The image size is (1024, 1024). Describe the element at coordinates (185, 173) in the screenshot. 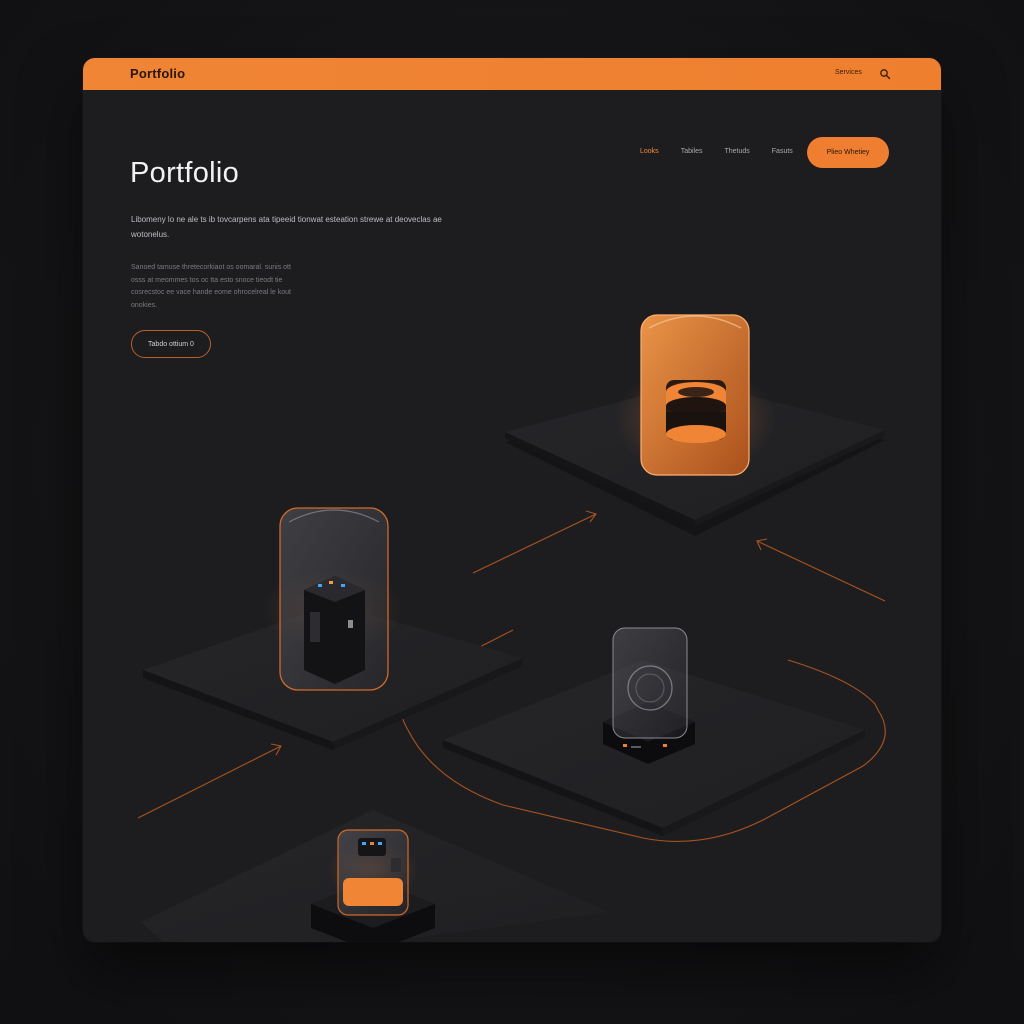

I see `page-title: Portfolio` at that location.